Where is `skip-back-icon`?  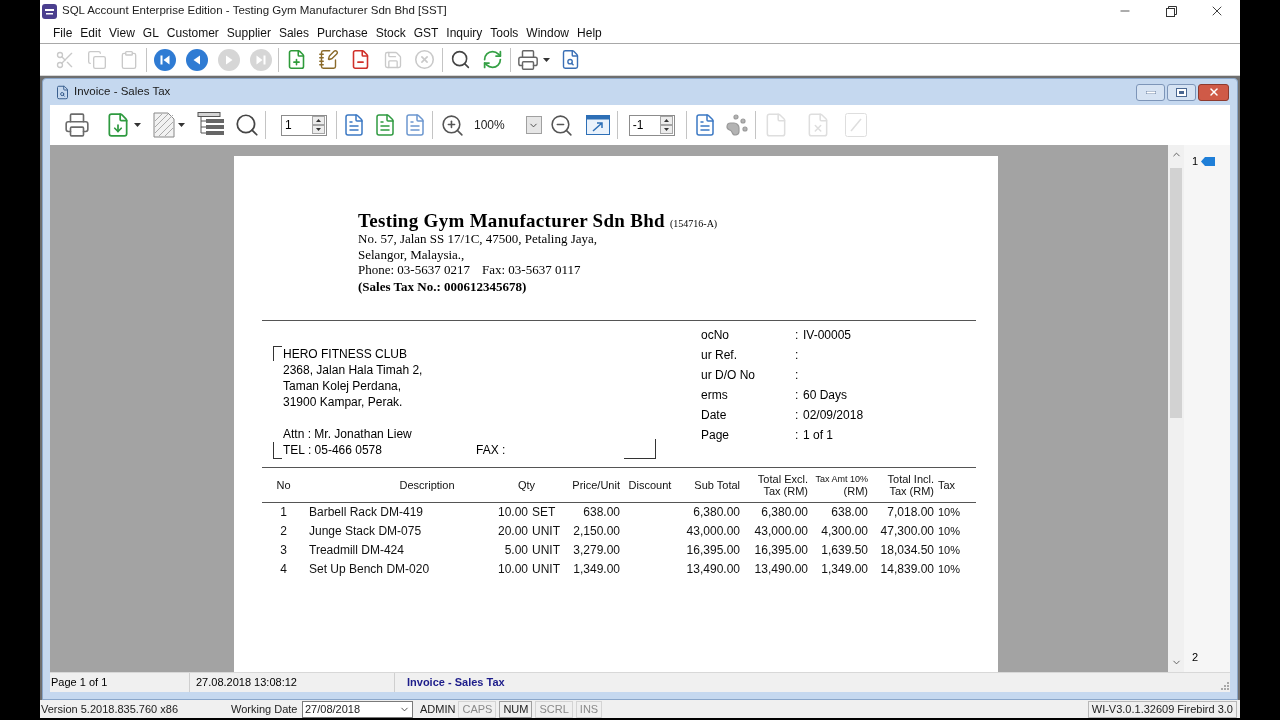
skip-back-icon is located at coordinates (164, 59).